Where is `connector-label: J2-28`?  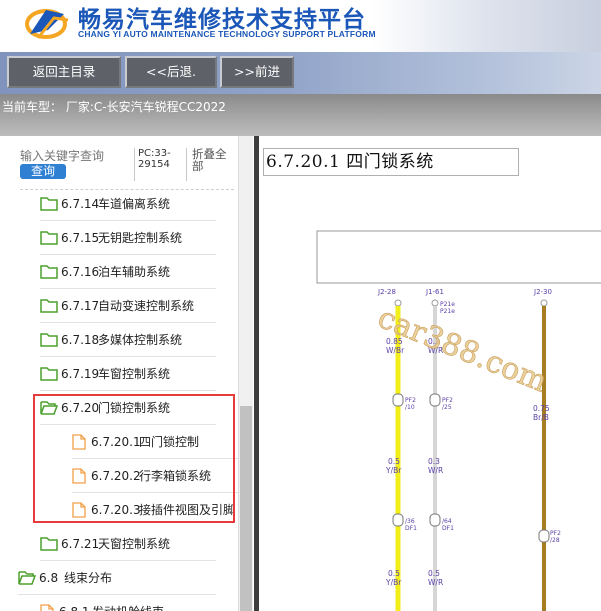
connector-label: J2-28 is located at coordinates (386, 292).